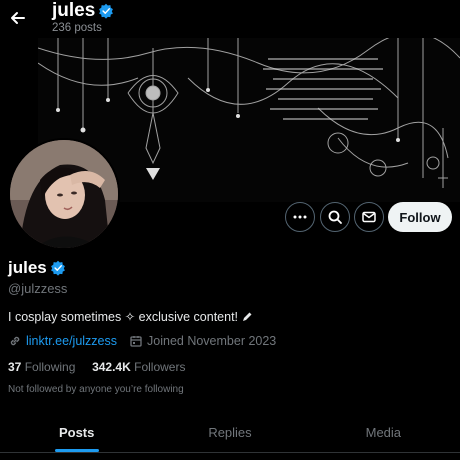 The width and height of the screenshot is (460, 460). I want to click on profile-tabs: Posts Replies Media, so click(230, 432).